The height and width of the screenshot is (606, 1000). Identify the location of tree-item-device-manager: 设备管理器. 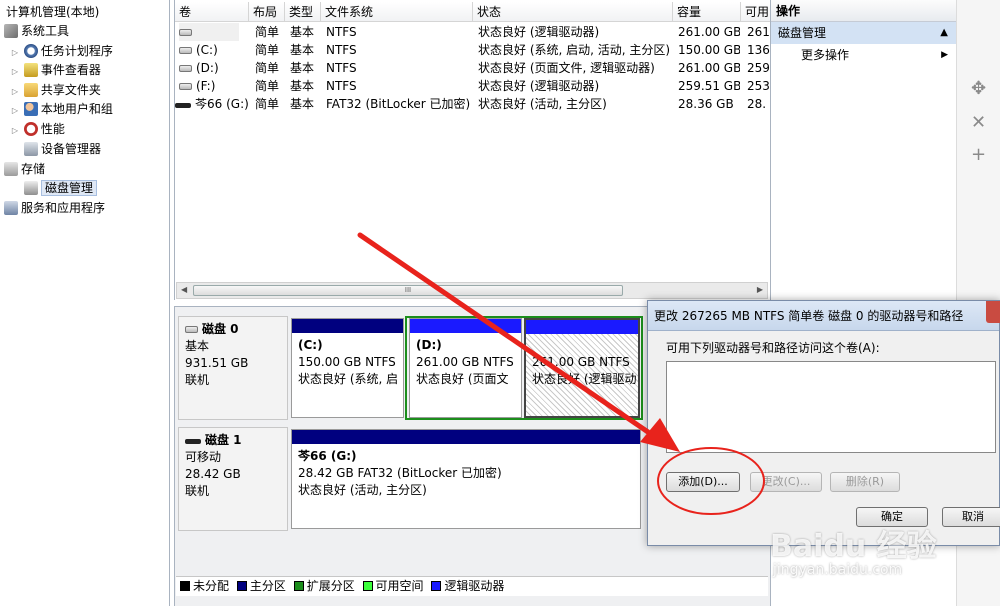
(62, 149).